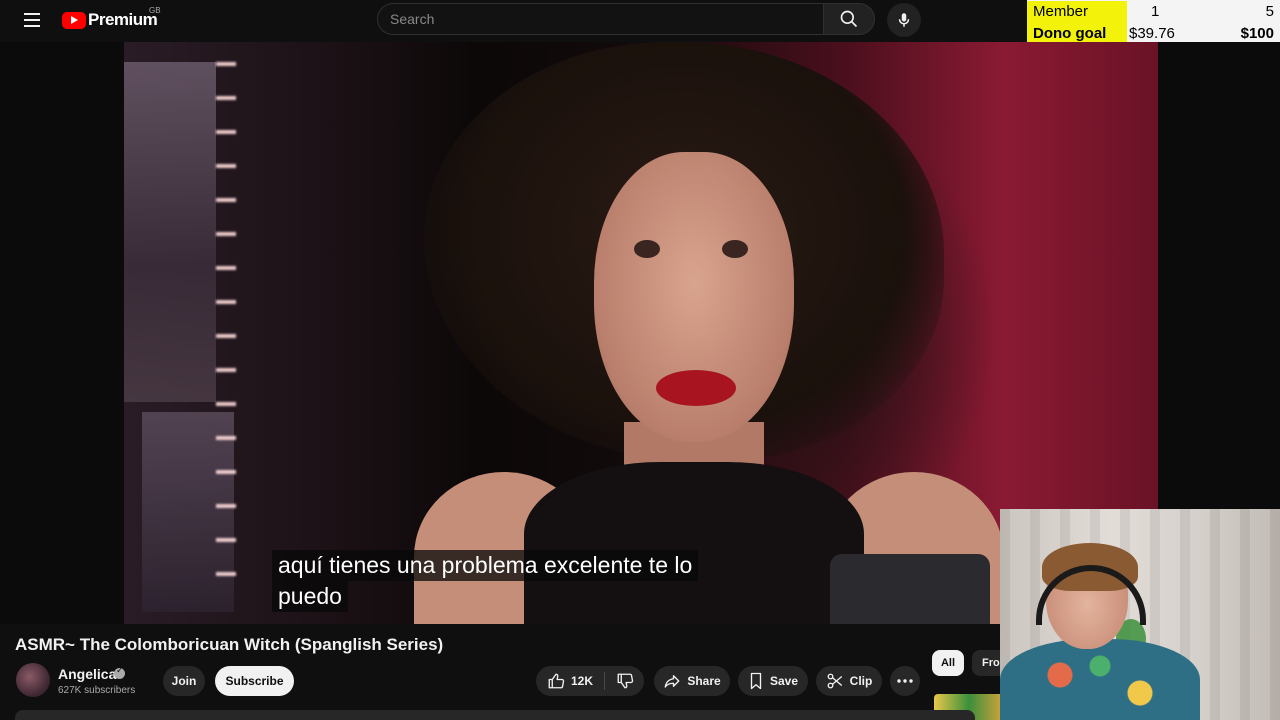  What do you see at coordinates (33, 680) in the screenshot?
I see `channel-avatar` at bounding box center [33, 680].